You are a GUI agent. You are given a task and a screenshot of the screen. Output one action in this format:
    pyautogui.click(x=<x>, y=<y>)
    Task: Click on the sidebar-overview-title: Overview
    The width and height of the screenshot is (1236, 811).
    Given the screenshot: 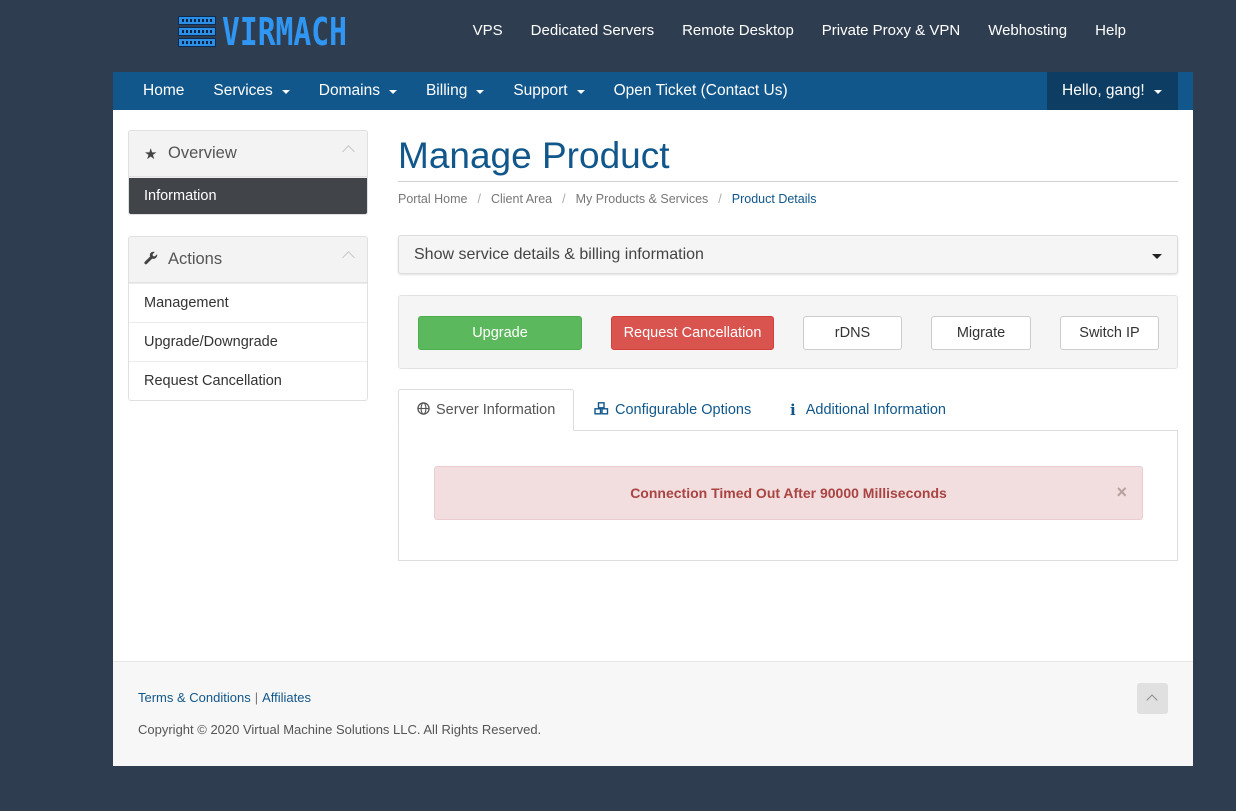 What is the action you would take?
    pyautogui.click(x=202, y=153)
    